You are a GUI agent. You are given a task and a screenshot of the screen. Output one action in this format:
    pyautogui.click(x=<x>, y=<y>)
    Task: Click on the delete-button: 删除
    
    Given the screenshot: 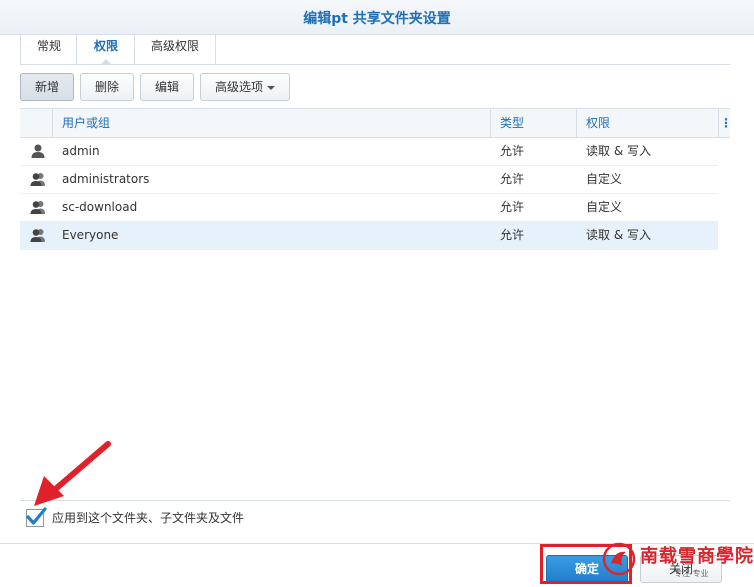 What is the action you would take?
    pyautogui.click(x=107, y=87)
    